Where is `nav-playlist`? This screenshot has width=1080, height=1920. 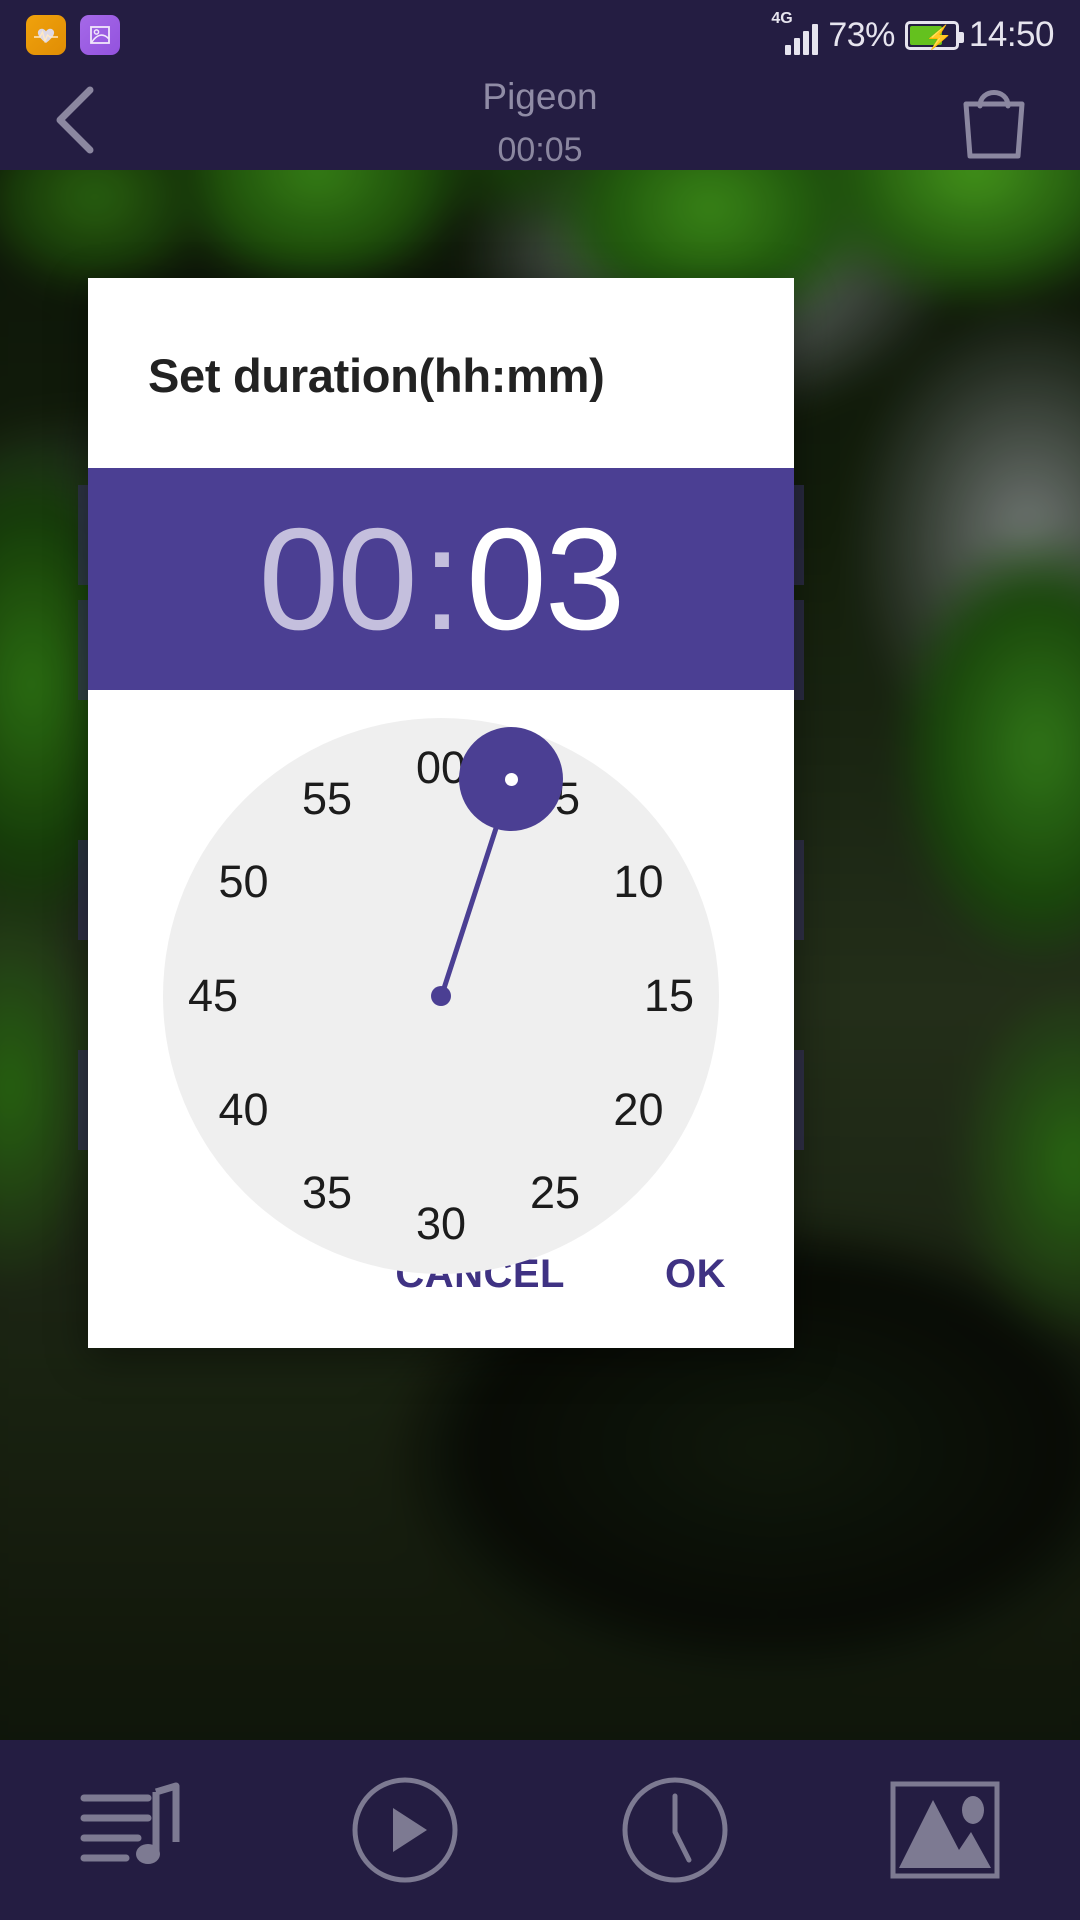 nav-playlist is located at coordinates (135, 1830).